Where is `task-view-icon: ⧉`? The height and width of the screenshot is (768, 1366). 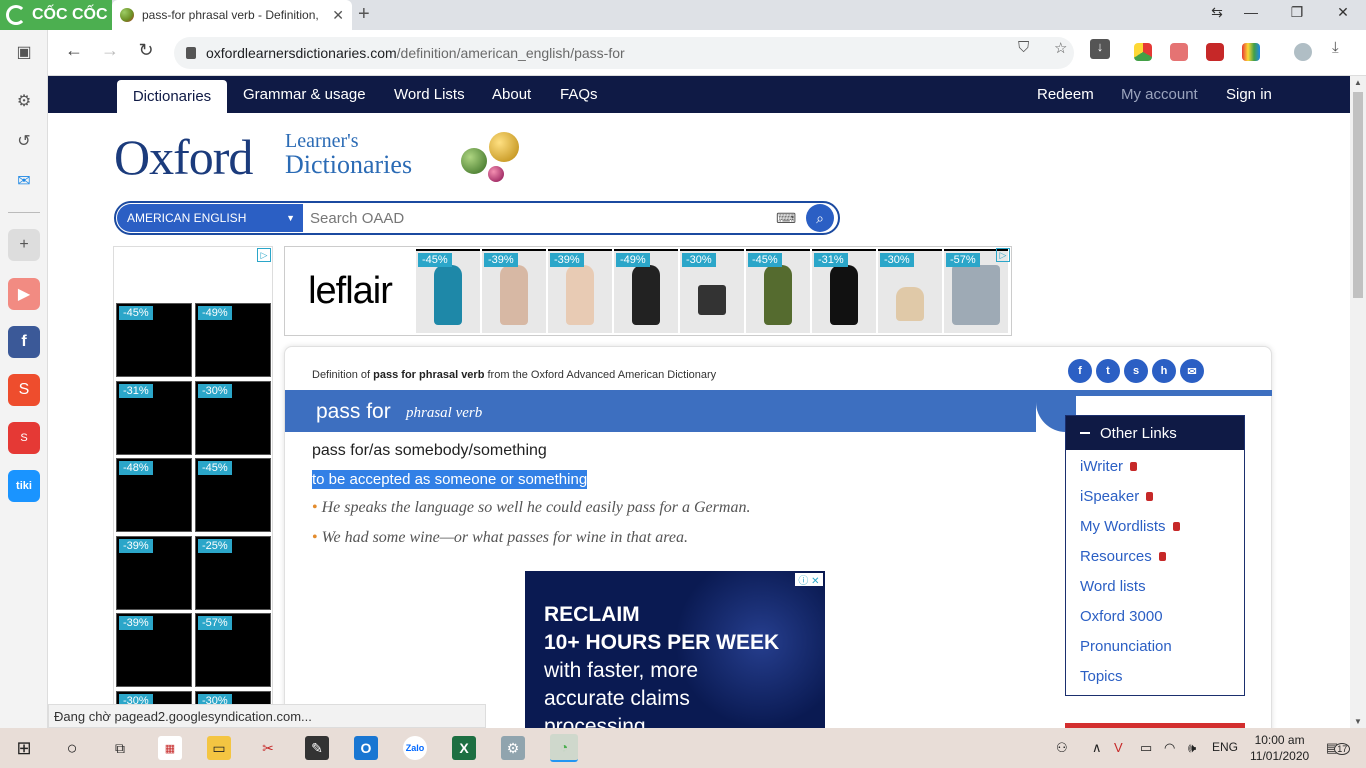
task-view-icon: ⧉ is located at coordinates (120, 748).